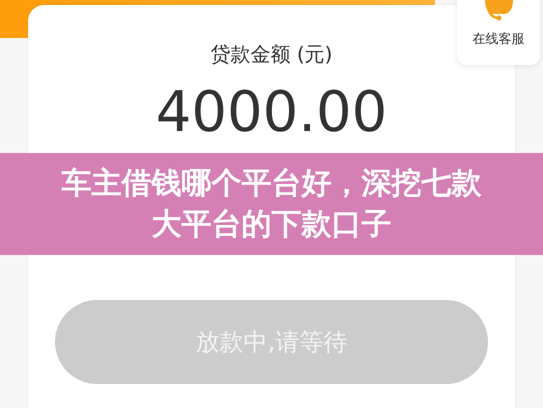 The width and height of the screenshot is (543, 408). What do you see at coordinates (271, 54) in the screenshot?
I see `amount-label: 贷款金额 (元)` at bounding box center [271, 54].